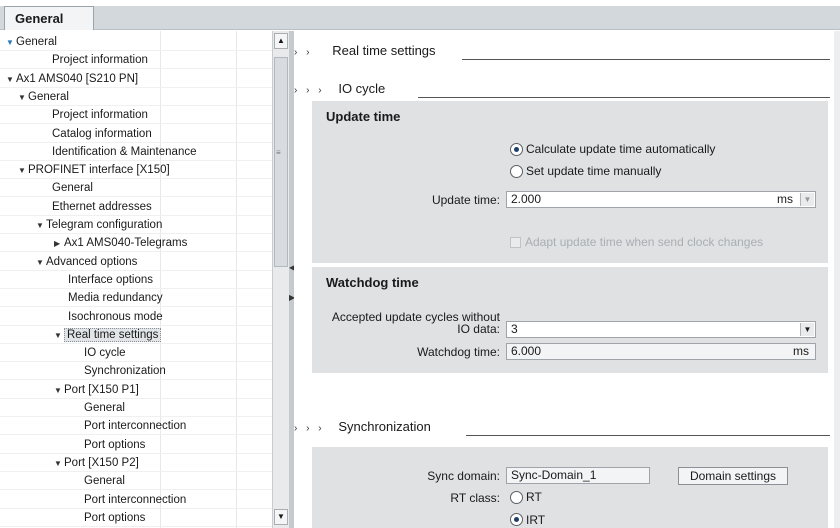  Describe the element at coordinates (136, 390) in the screenshot. I see `tree-item: ▼ Port [X150 P1]` at that location.